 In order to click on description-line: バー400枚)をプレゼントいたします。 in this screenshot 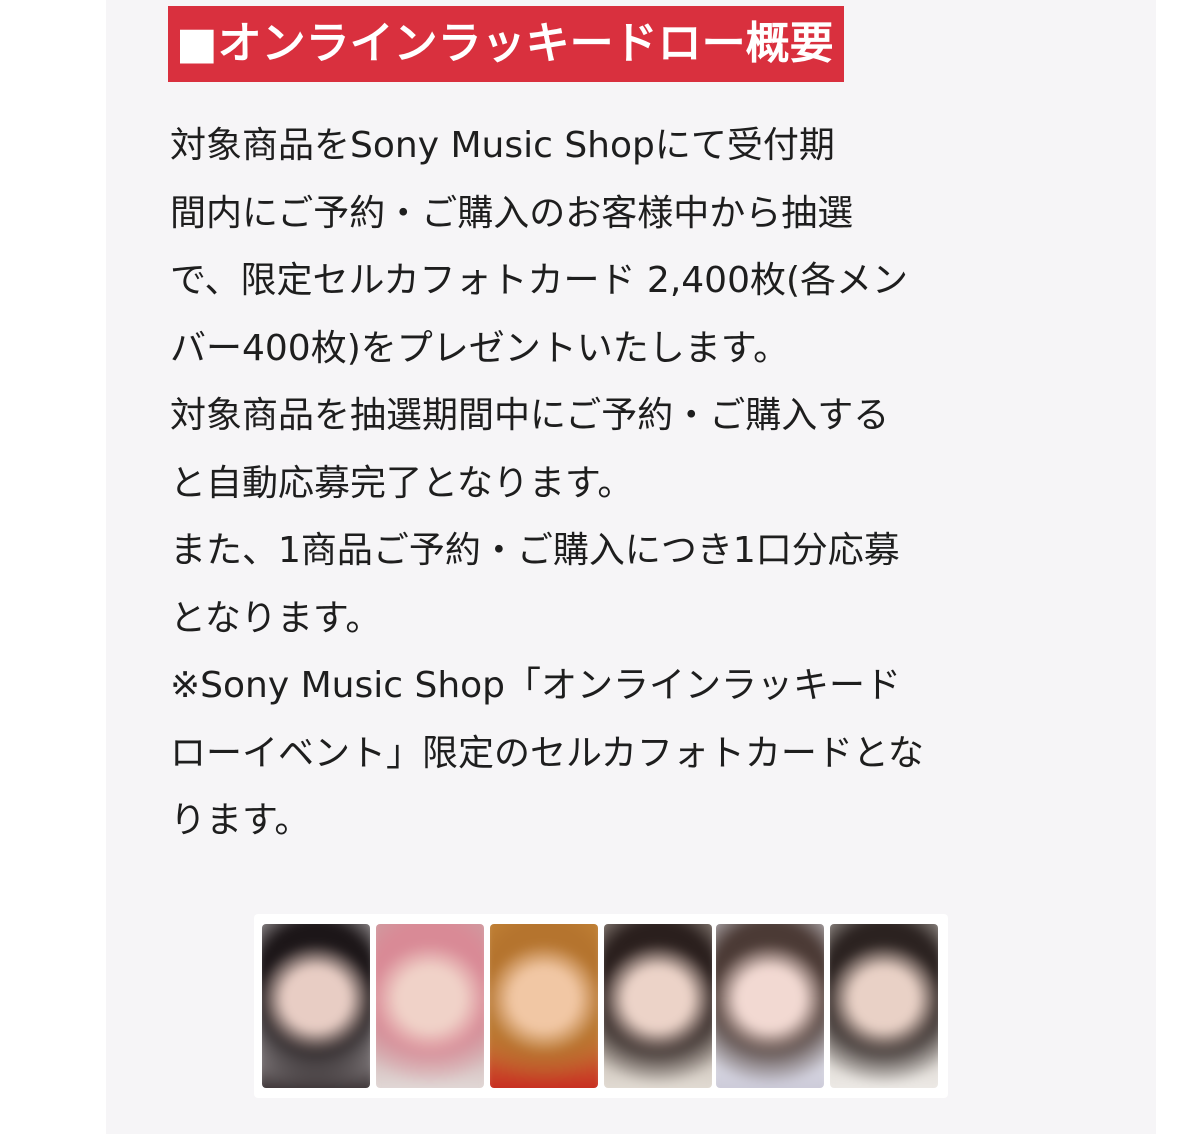, I will do `click(480, 348)`.